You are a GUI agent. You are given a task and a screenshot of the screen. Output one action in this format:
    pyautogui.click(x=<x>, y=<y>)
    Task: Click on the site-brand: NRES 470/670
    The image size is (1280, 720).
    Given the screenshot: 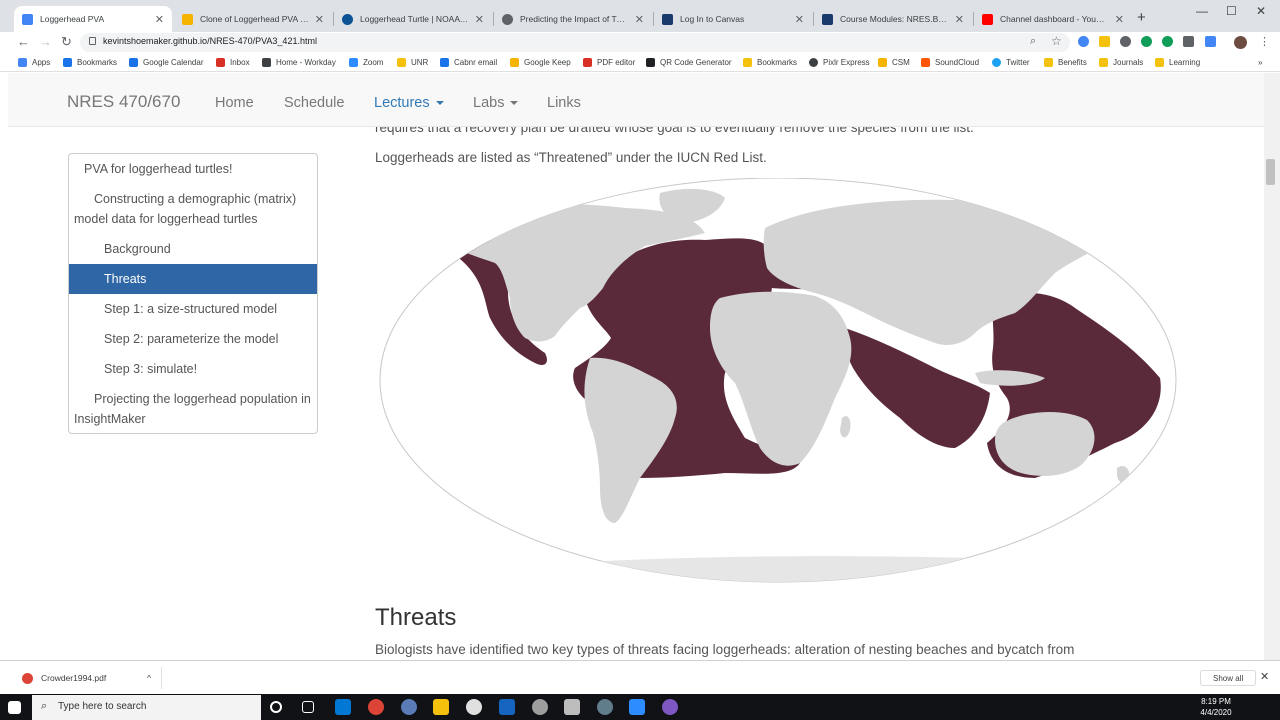 What is the action you would take?
    pyautogui.click(x=123, y=102)
    